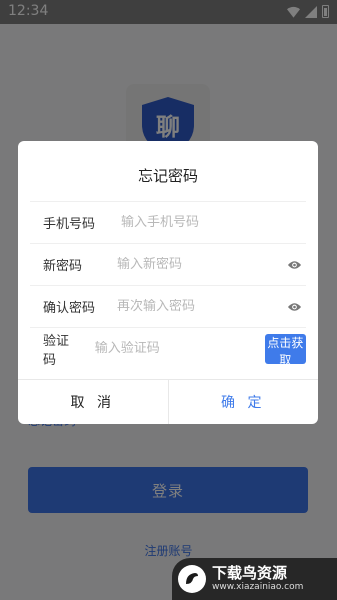  I want to click on watermark-title: 下载鸟资源, so click(250, 573).